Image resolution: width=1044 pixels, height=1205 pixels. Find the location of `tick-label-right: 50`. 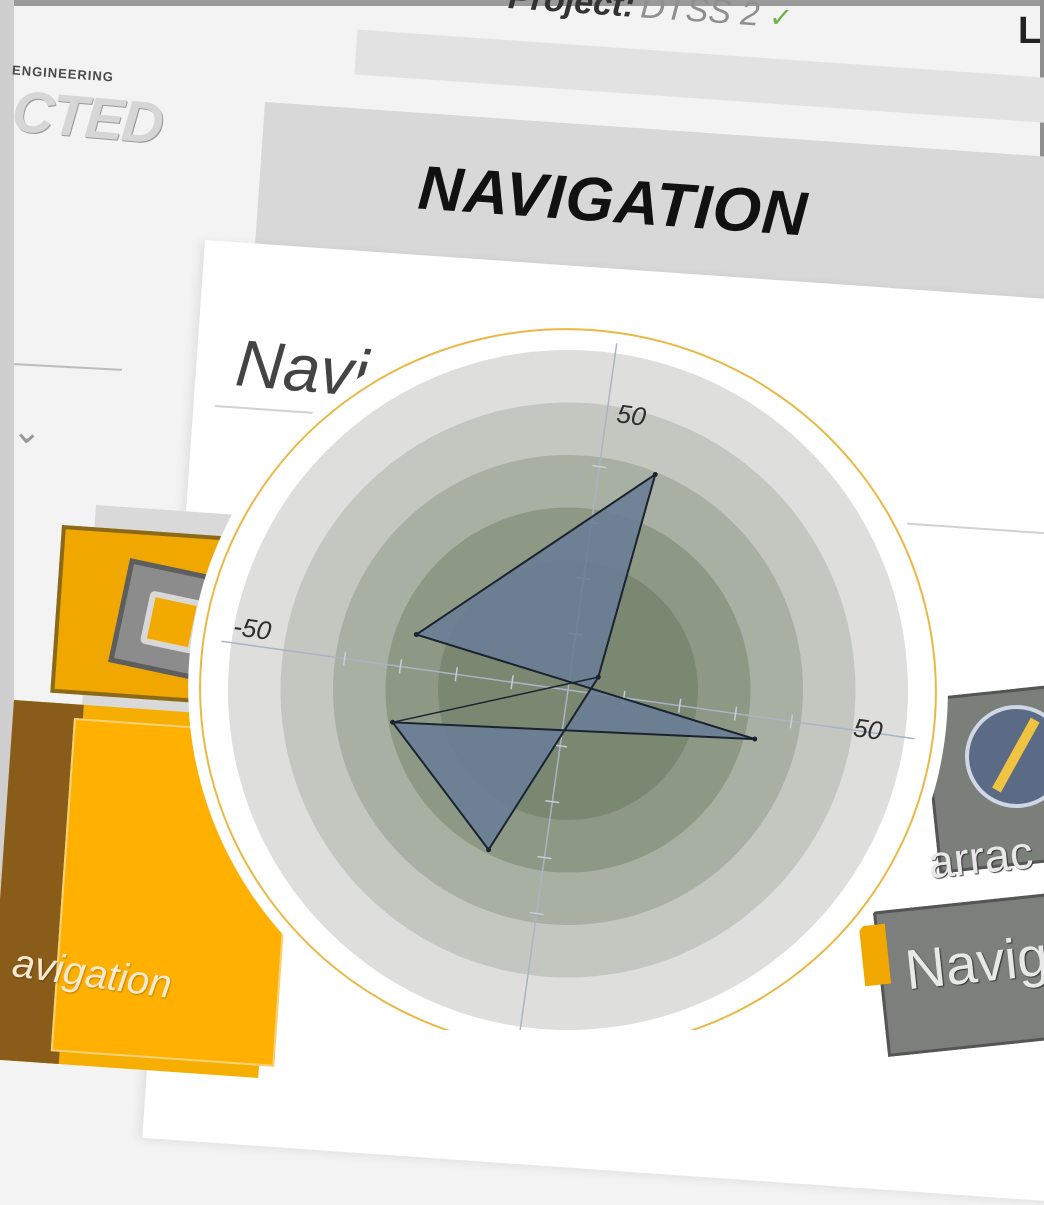

tick-label-right: 50 is located at coordinates (868, 729).